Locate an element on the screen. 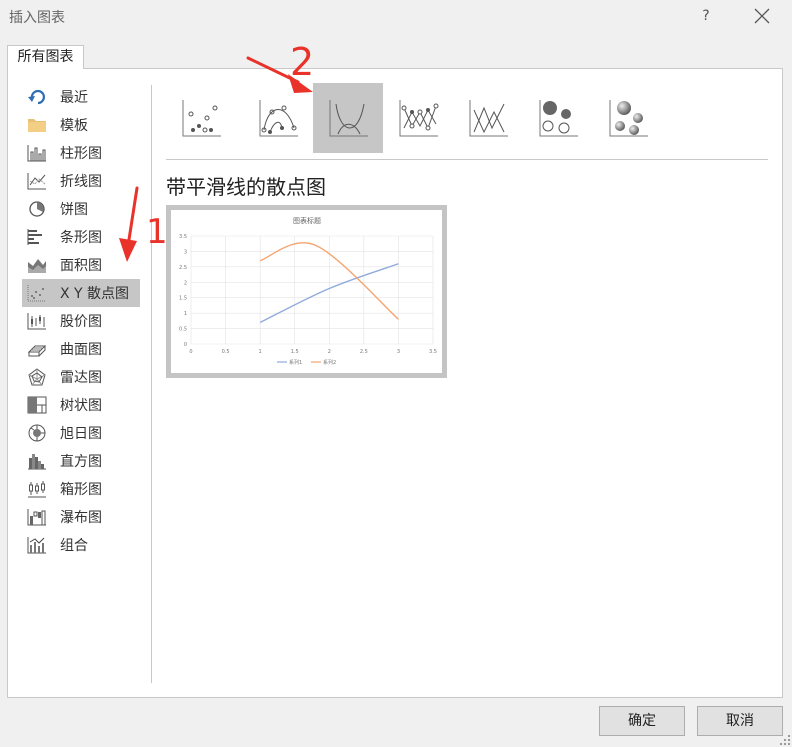 The height and width of the screenshot is (747, 792). cancel-button: 取消 is located at coordinates (740, 721).